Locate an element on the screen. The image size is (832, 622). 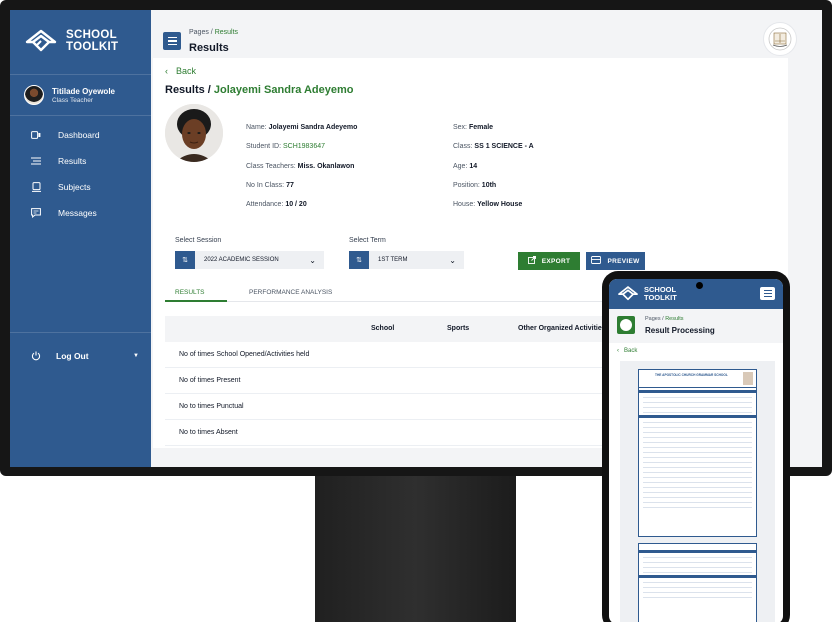
phone-page-title: Result Processing is located at coordinates (680, 330).